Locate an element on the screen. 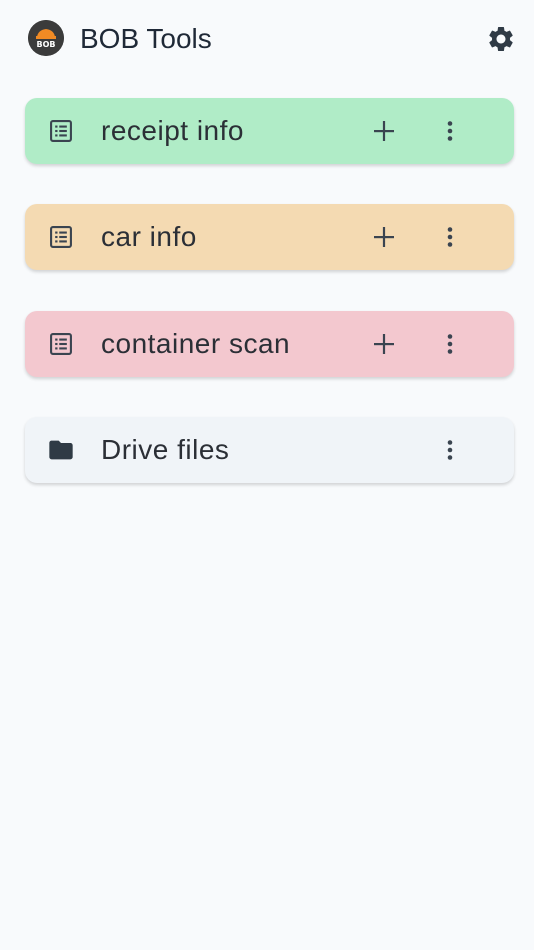 The image size is (534, 950). card-label: receipt info is located at coordinates (172, 130).